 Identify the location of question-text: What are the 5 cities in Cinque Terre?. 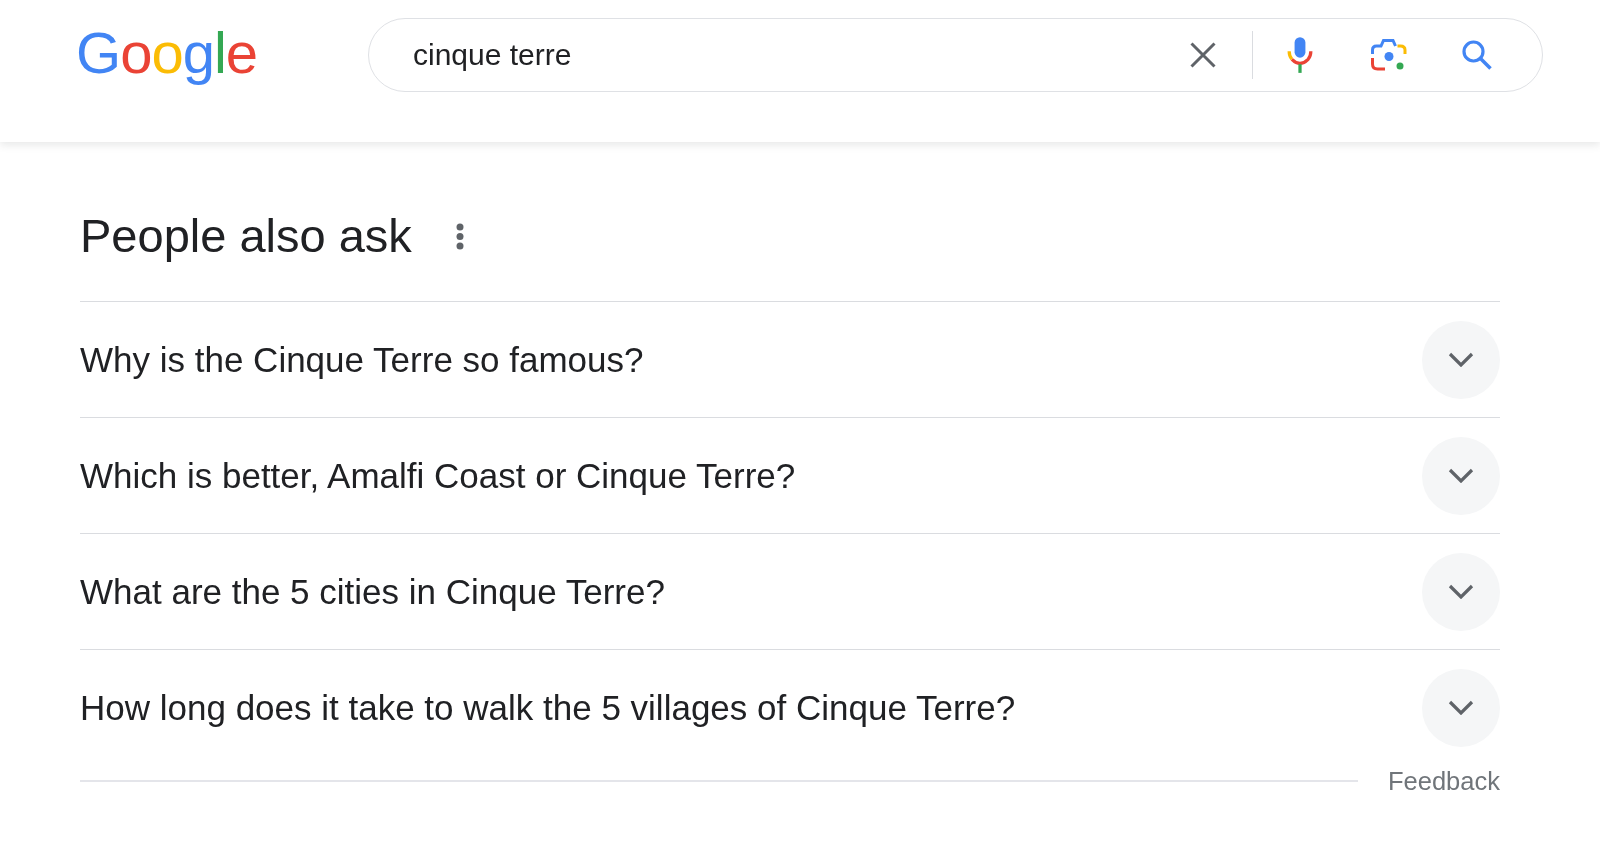
(372, 591).